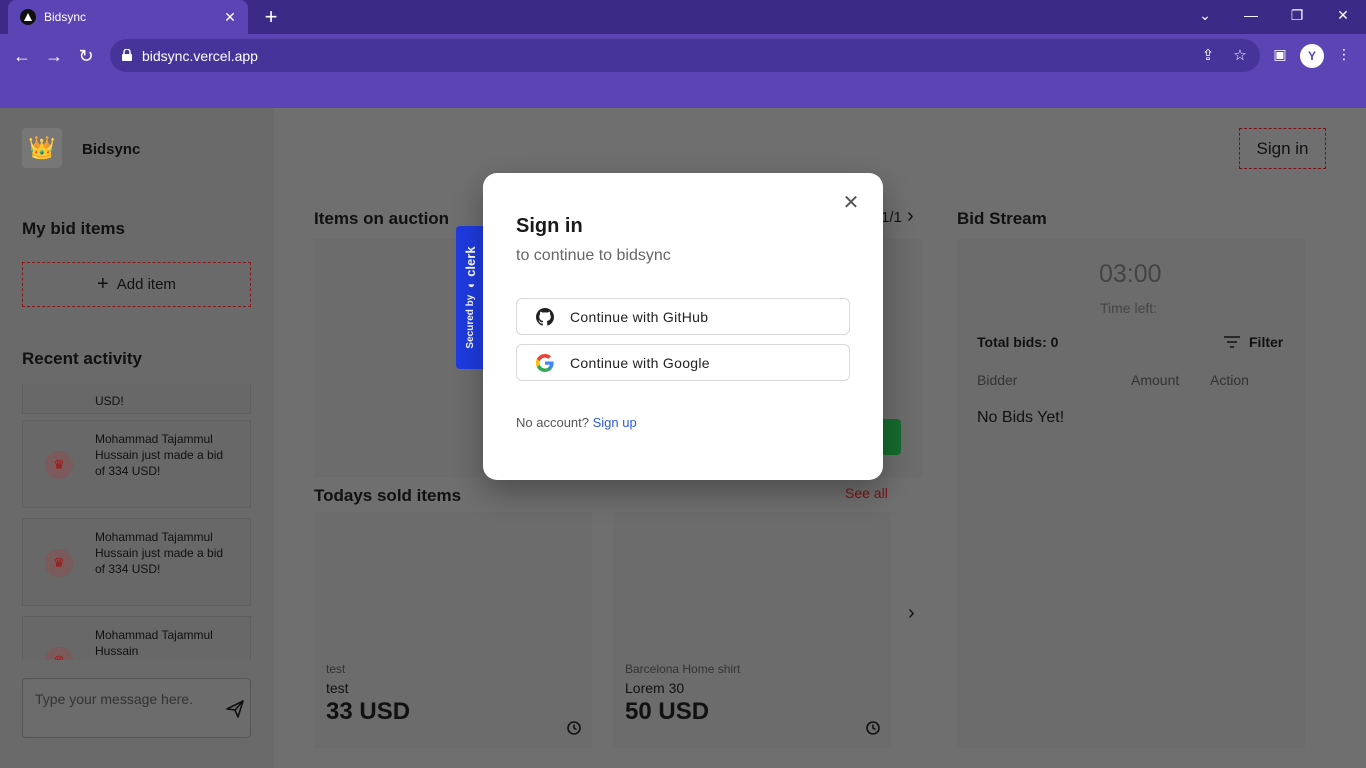 The width and height of the screenshot is (1366, 768). Describe the element at coordinates (336, 669) in the screenshot. I see `sold-item-category: test` at that location.